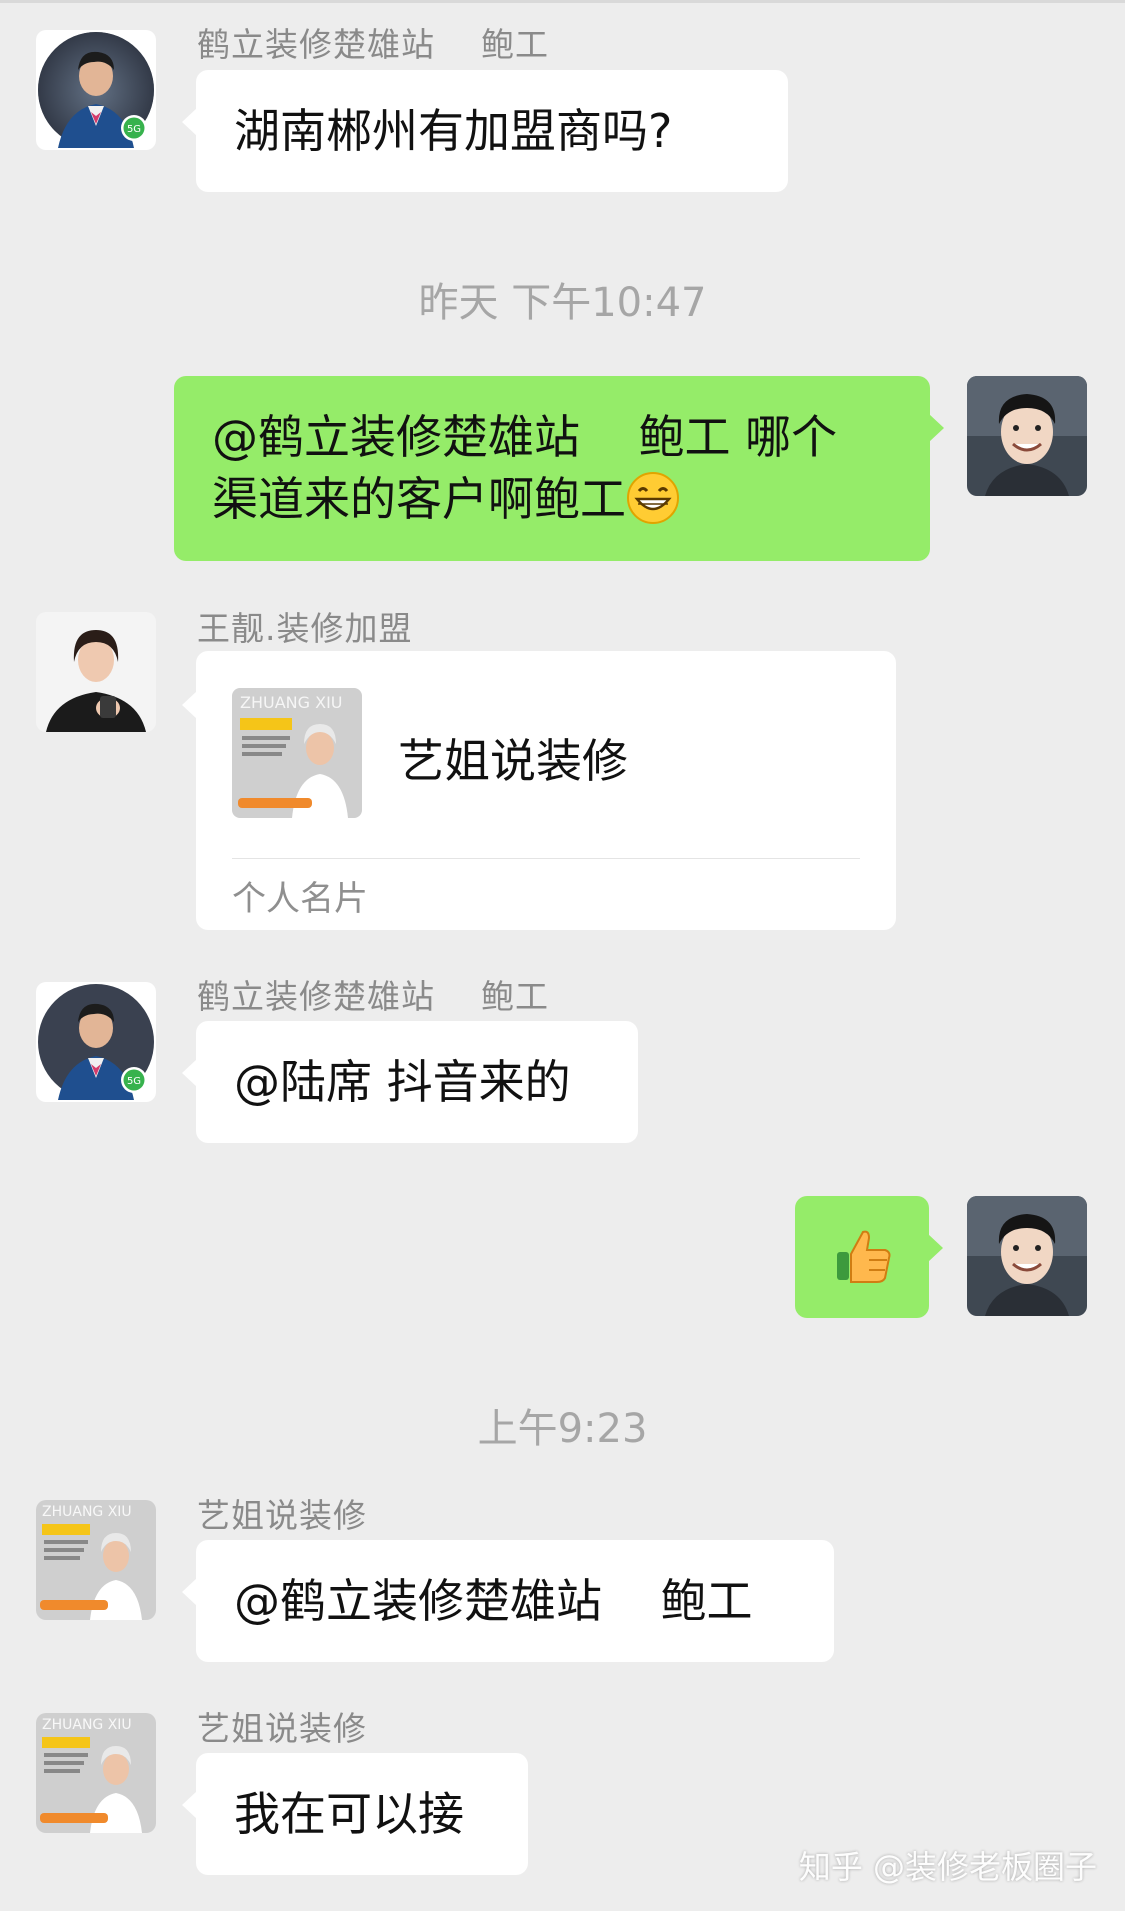  I want to click on message-bubble: @鹤立装修楚雄站 鲍工, so click(508, 1601).